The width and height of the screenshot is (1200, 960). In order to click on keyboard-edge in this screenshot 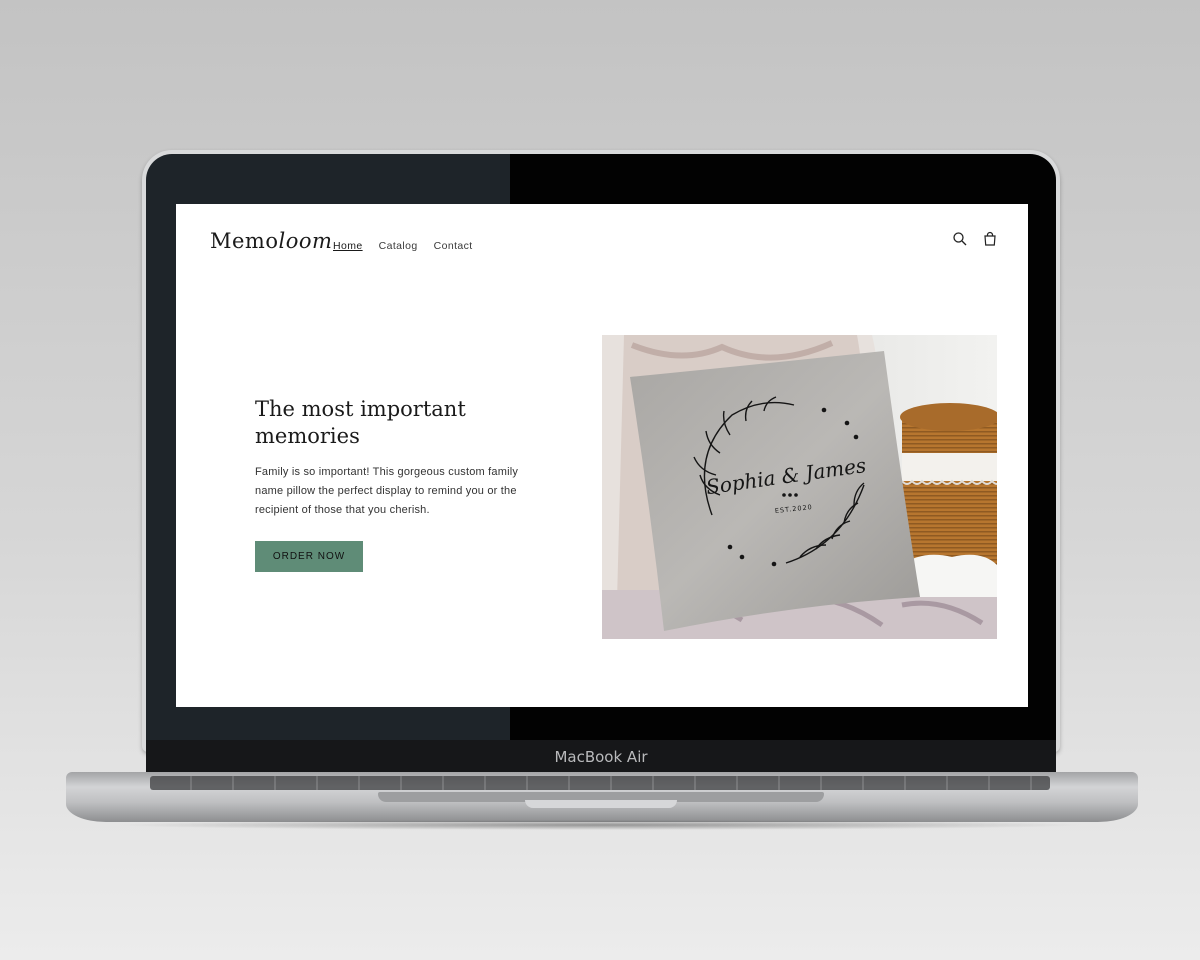, I will do `click(600, 783)`.